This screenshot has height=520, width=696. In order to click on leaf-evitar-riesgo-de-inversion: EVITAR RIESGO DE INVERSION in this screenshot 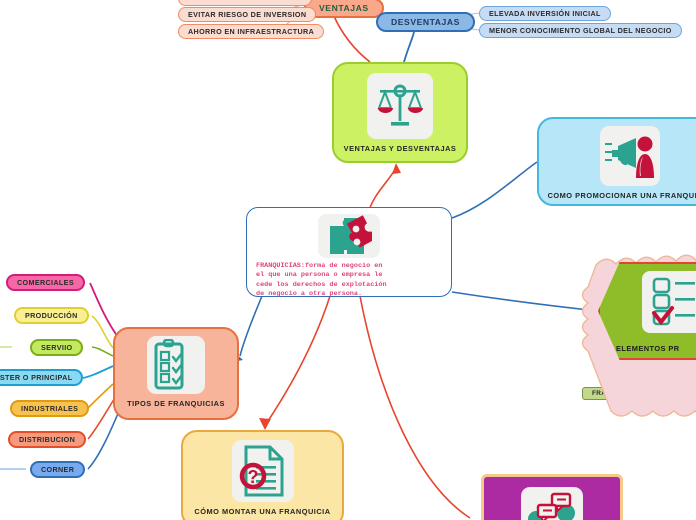, I will do `click(247, 14)`.